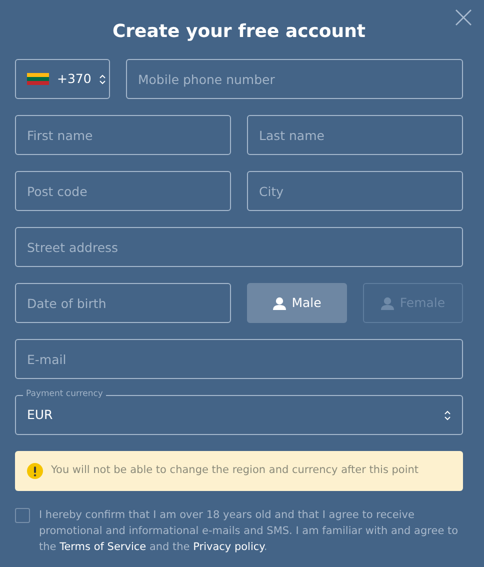 The image size is (484, 567). I want to click on close-icon, so click(463, 17).